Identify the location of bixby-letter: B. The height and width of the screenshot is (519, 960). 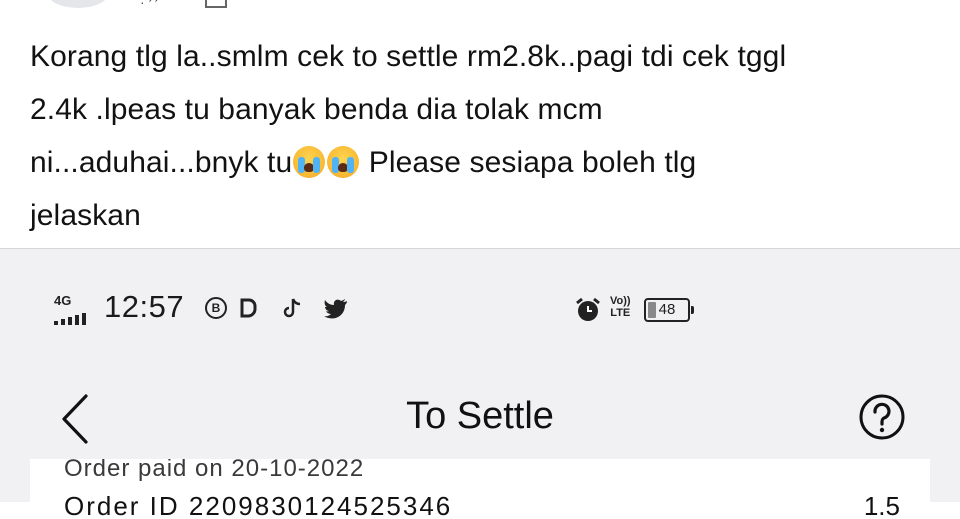
(216, 308).